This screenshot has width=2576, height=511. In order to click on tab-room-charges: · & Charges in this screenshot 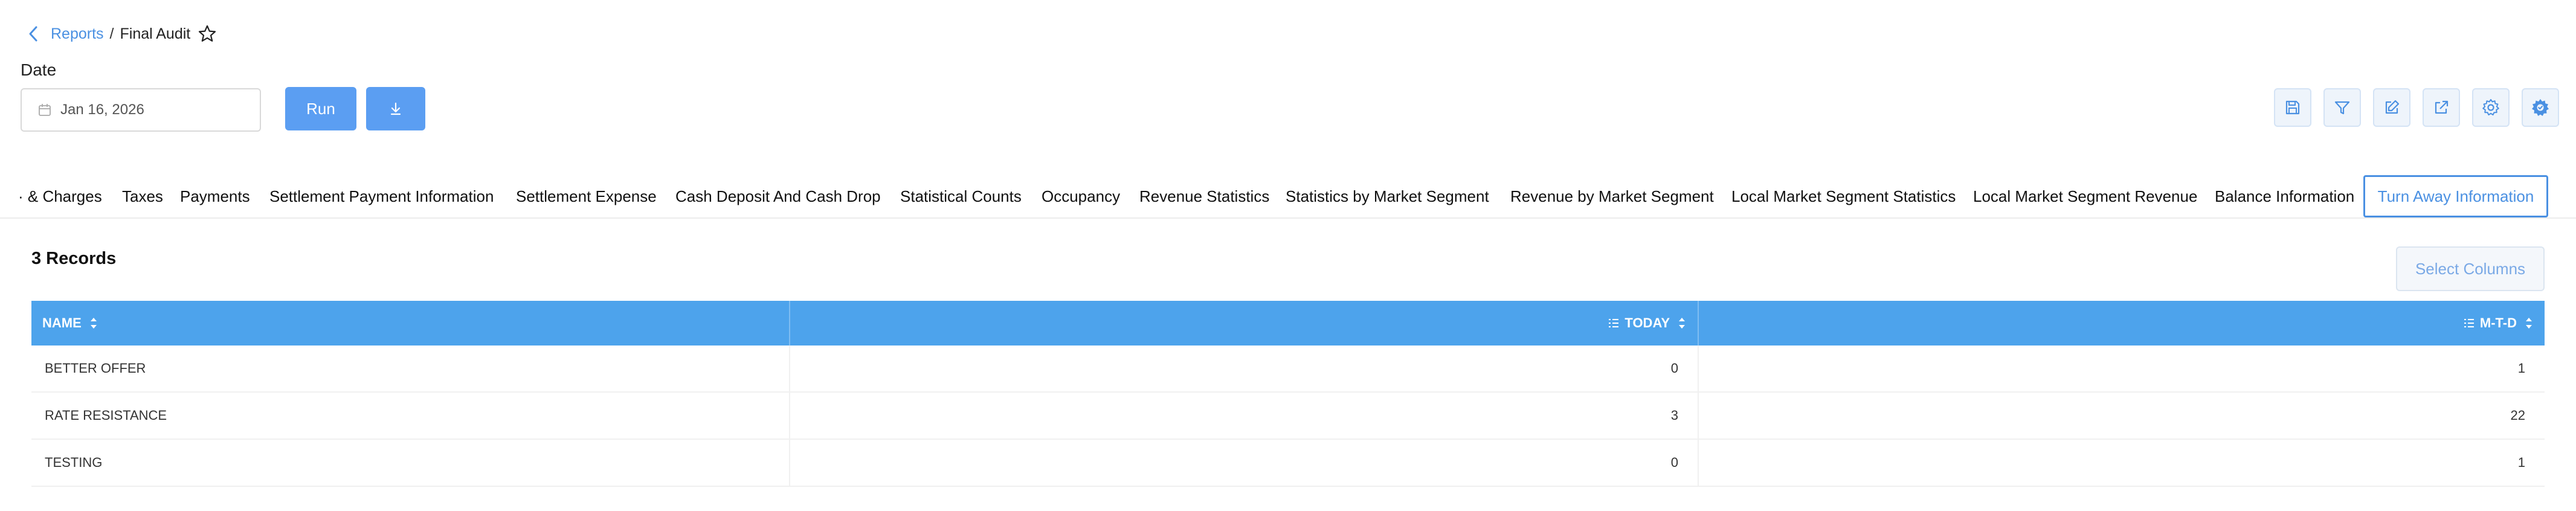, I will do `click(60, 196)`.